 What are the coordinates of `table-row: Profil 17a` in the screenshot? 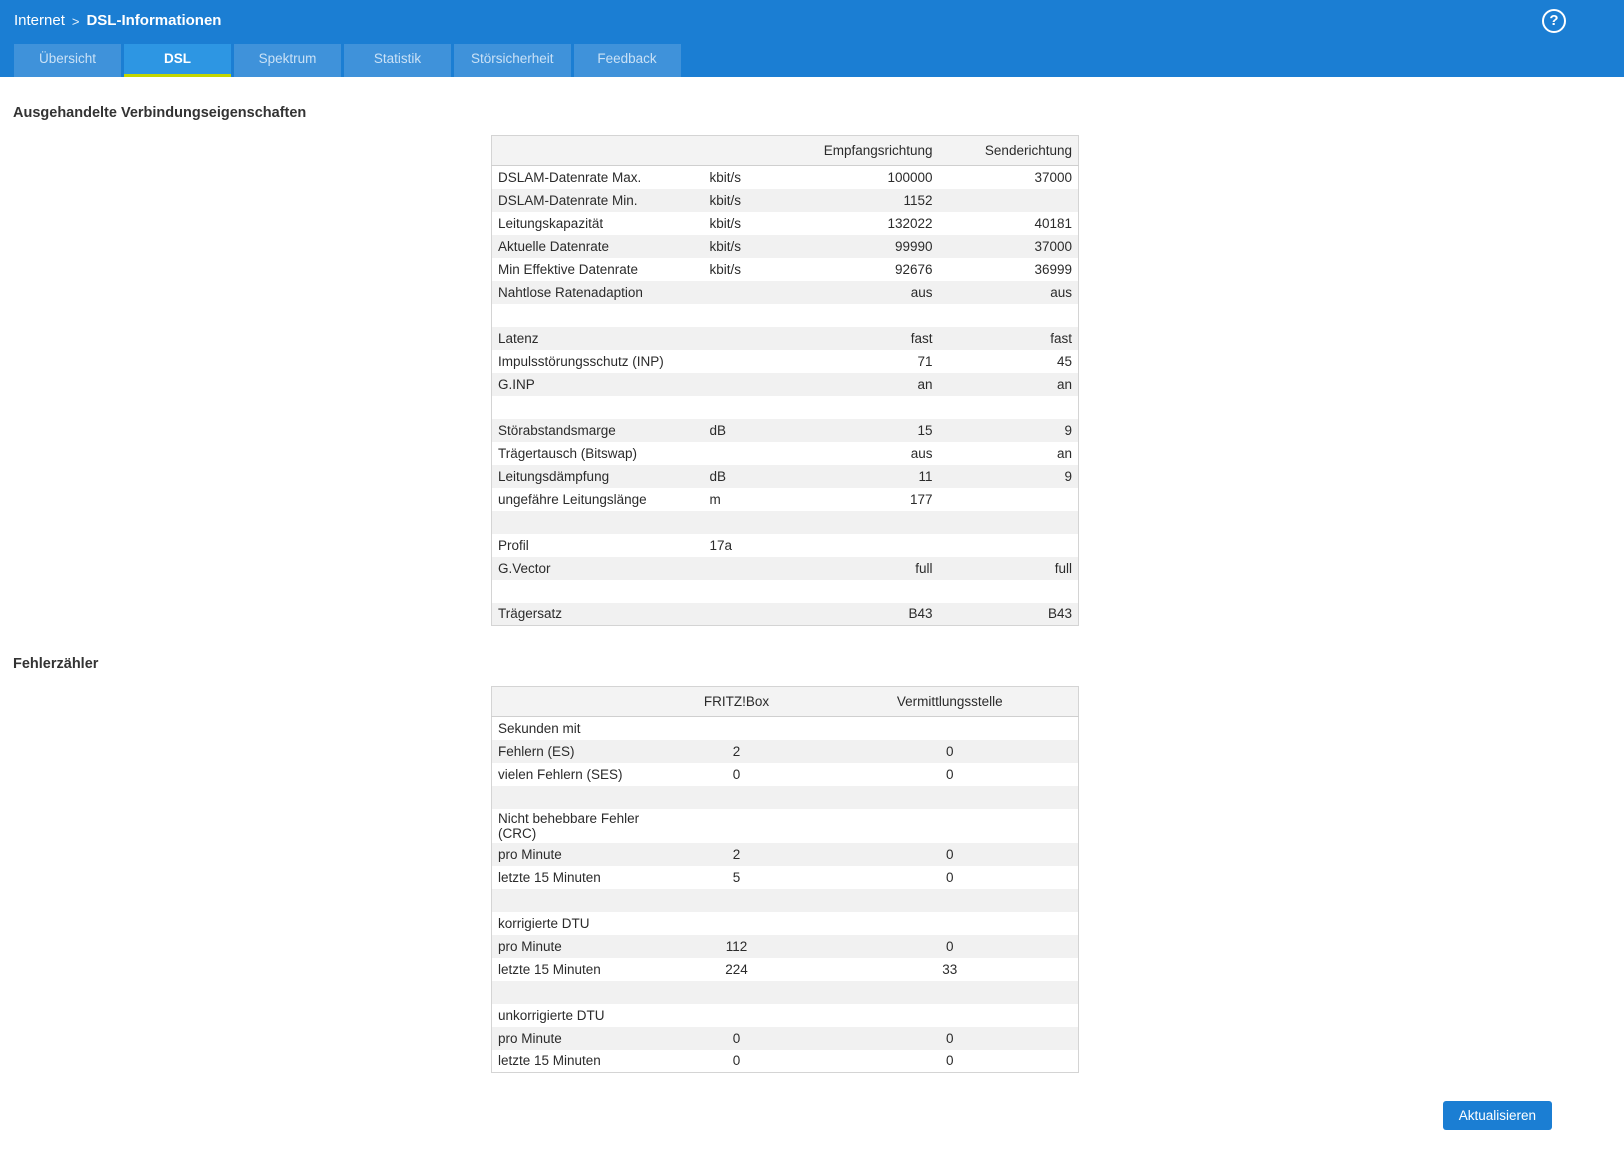 It's located at (785, 545).